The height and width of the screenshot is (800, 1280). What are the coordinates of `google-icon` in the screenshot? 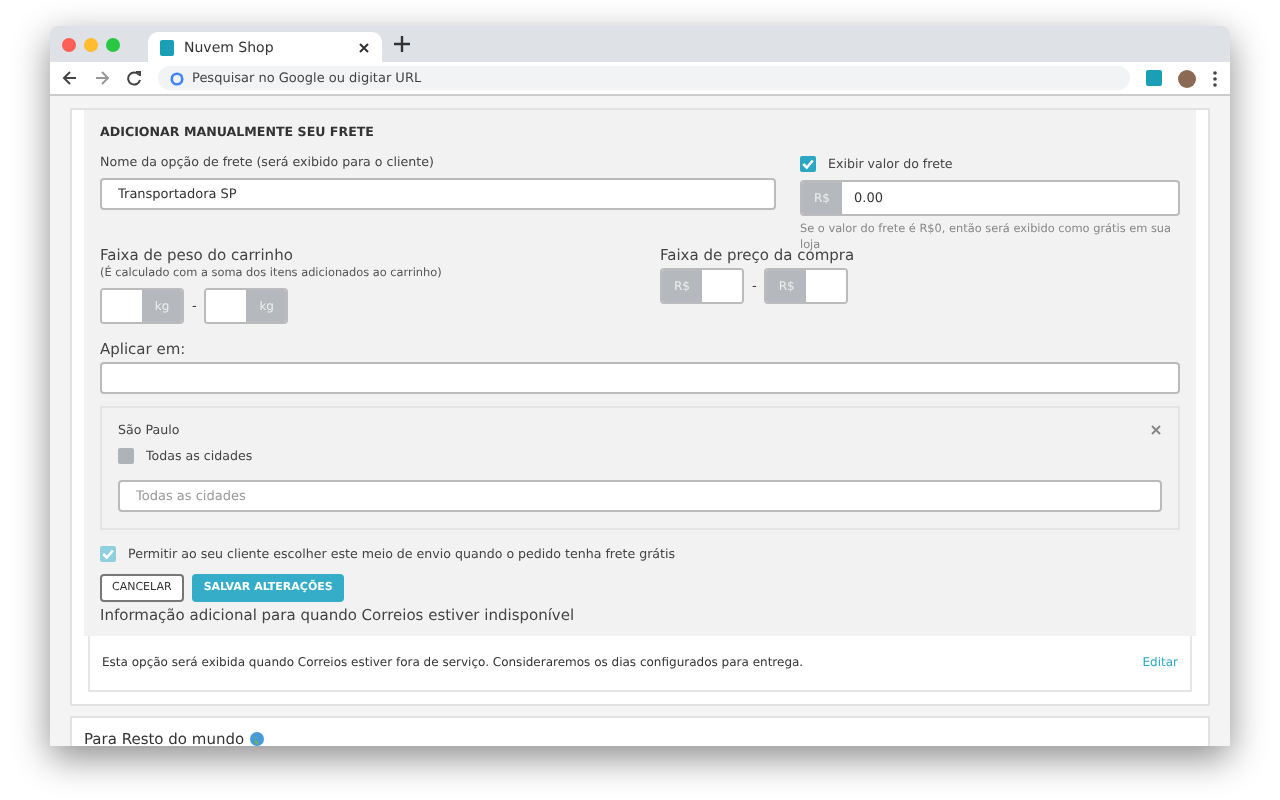 It's located at (177, 78).